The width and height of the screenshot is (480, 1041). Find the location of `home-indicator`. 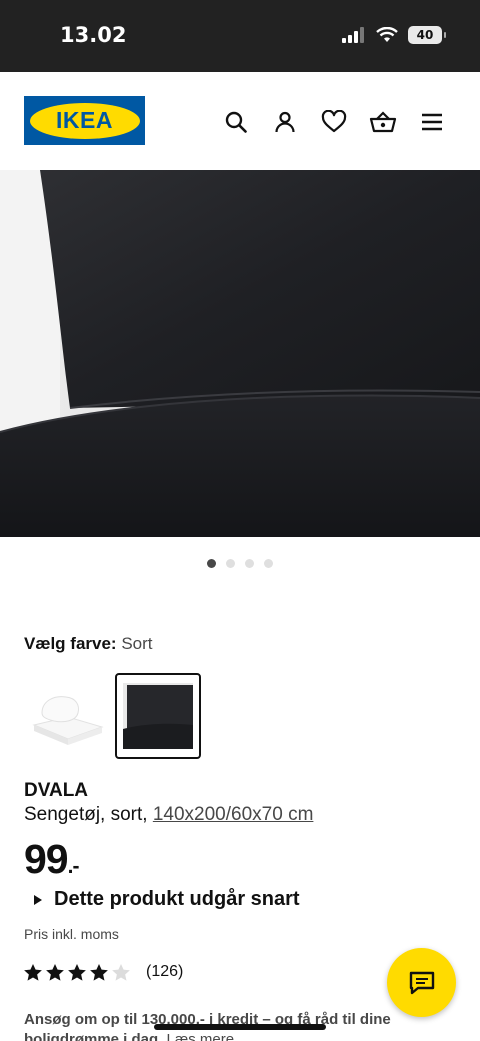

home-indicator is located at coordinates (240, 1027).